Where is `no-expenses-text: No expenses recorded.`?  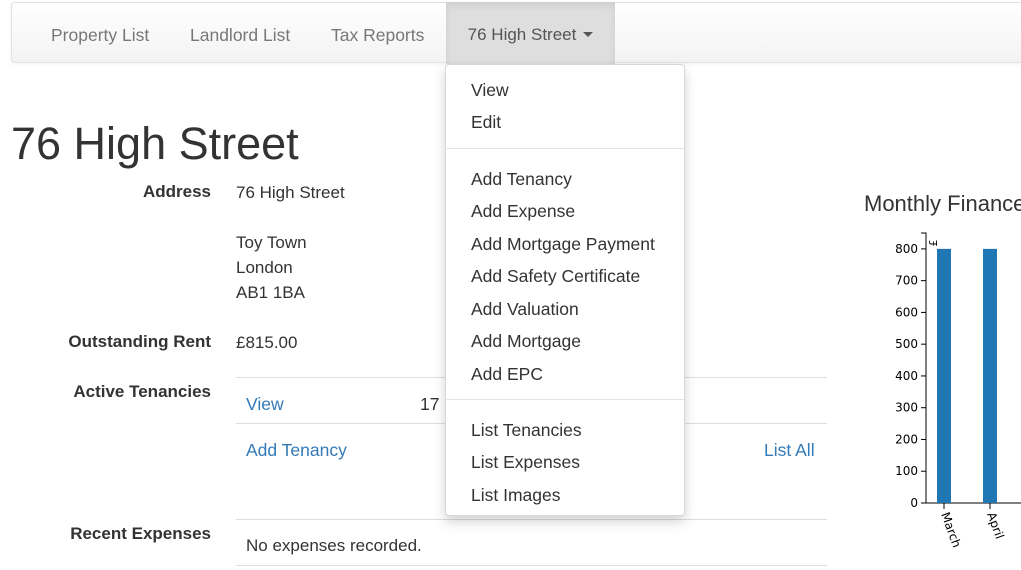 no-expenses-text: No expenses recorded. is located at coordinates (334, 545).